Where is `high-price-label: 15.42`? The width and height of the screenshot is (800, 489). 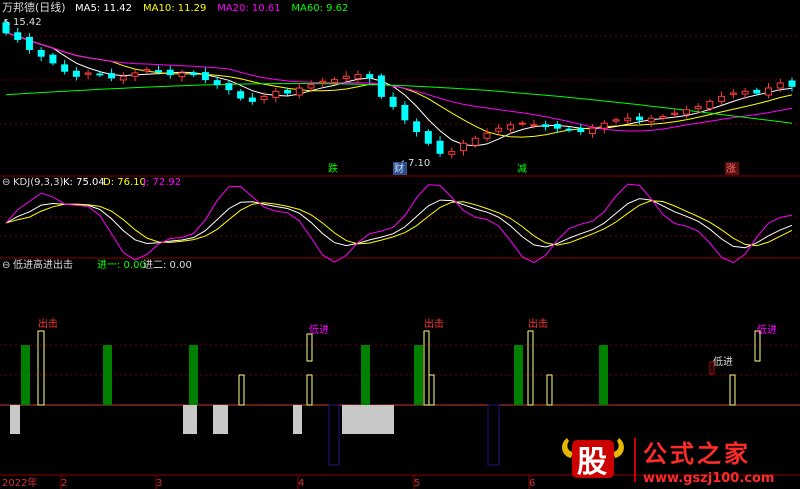
high-price-label: 15.42 is located at coordinates (27, 22).